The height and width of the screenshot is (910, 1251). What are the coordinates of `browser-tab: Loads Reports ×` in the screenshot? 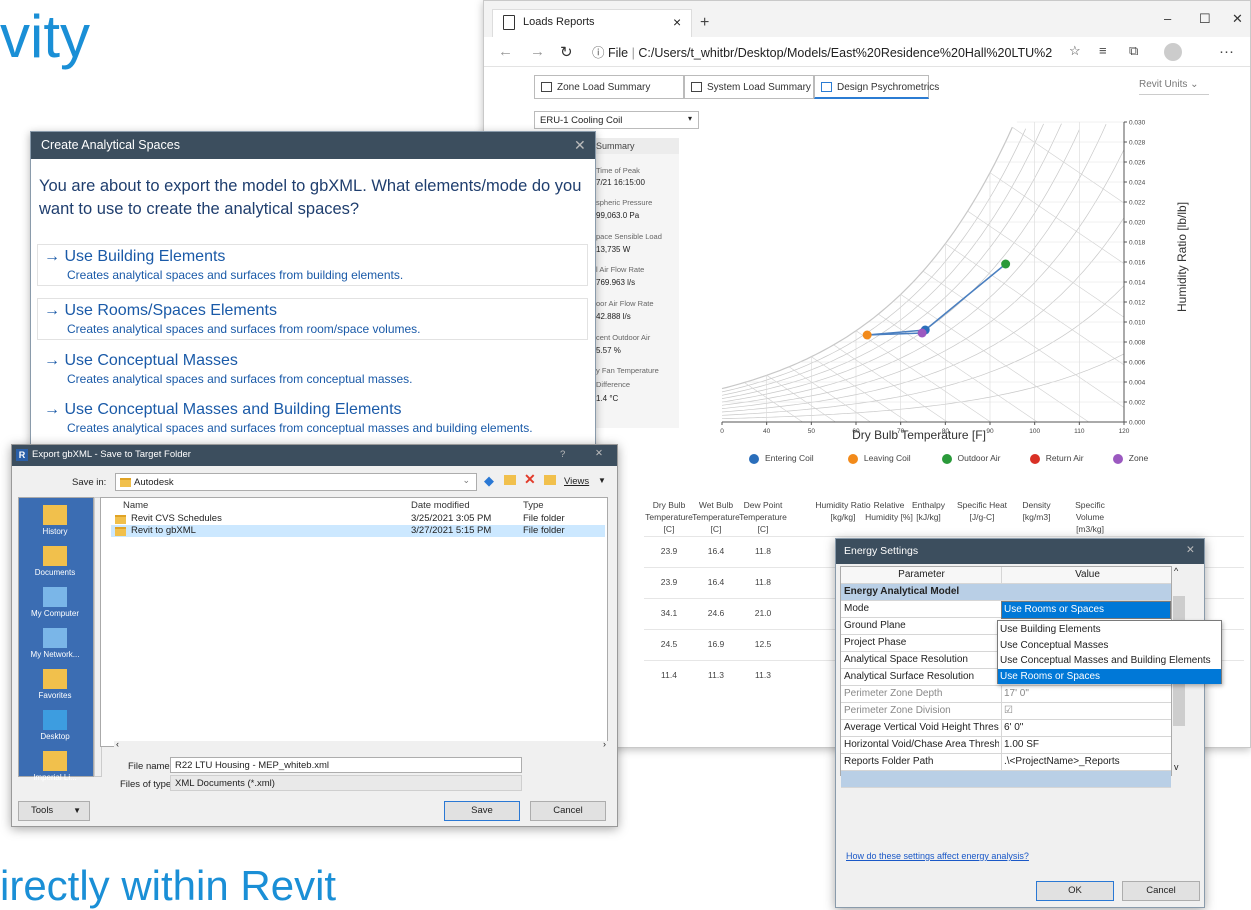 It's located at (592, 23).